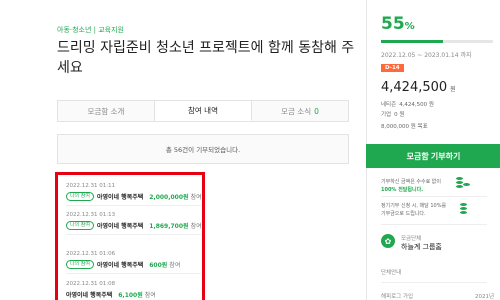 The width and height of the screenshot is (500, 300). What do you see at coordinates (90, 30) in the screenshot?
I see `campaign-category: 아동·청소년 | 교육지원` at bounding box center [90, 30].